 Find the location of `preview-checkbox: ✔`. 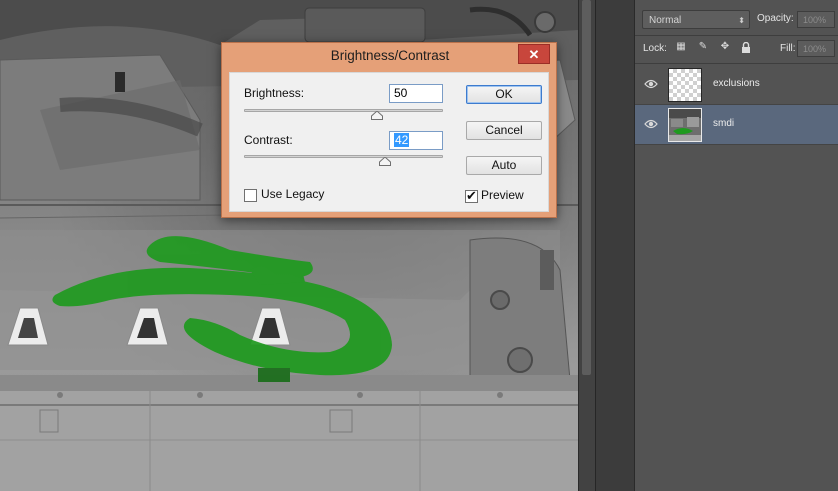

preview-checkbox: ✔ is located at coordinates (471, 195).